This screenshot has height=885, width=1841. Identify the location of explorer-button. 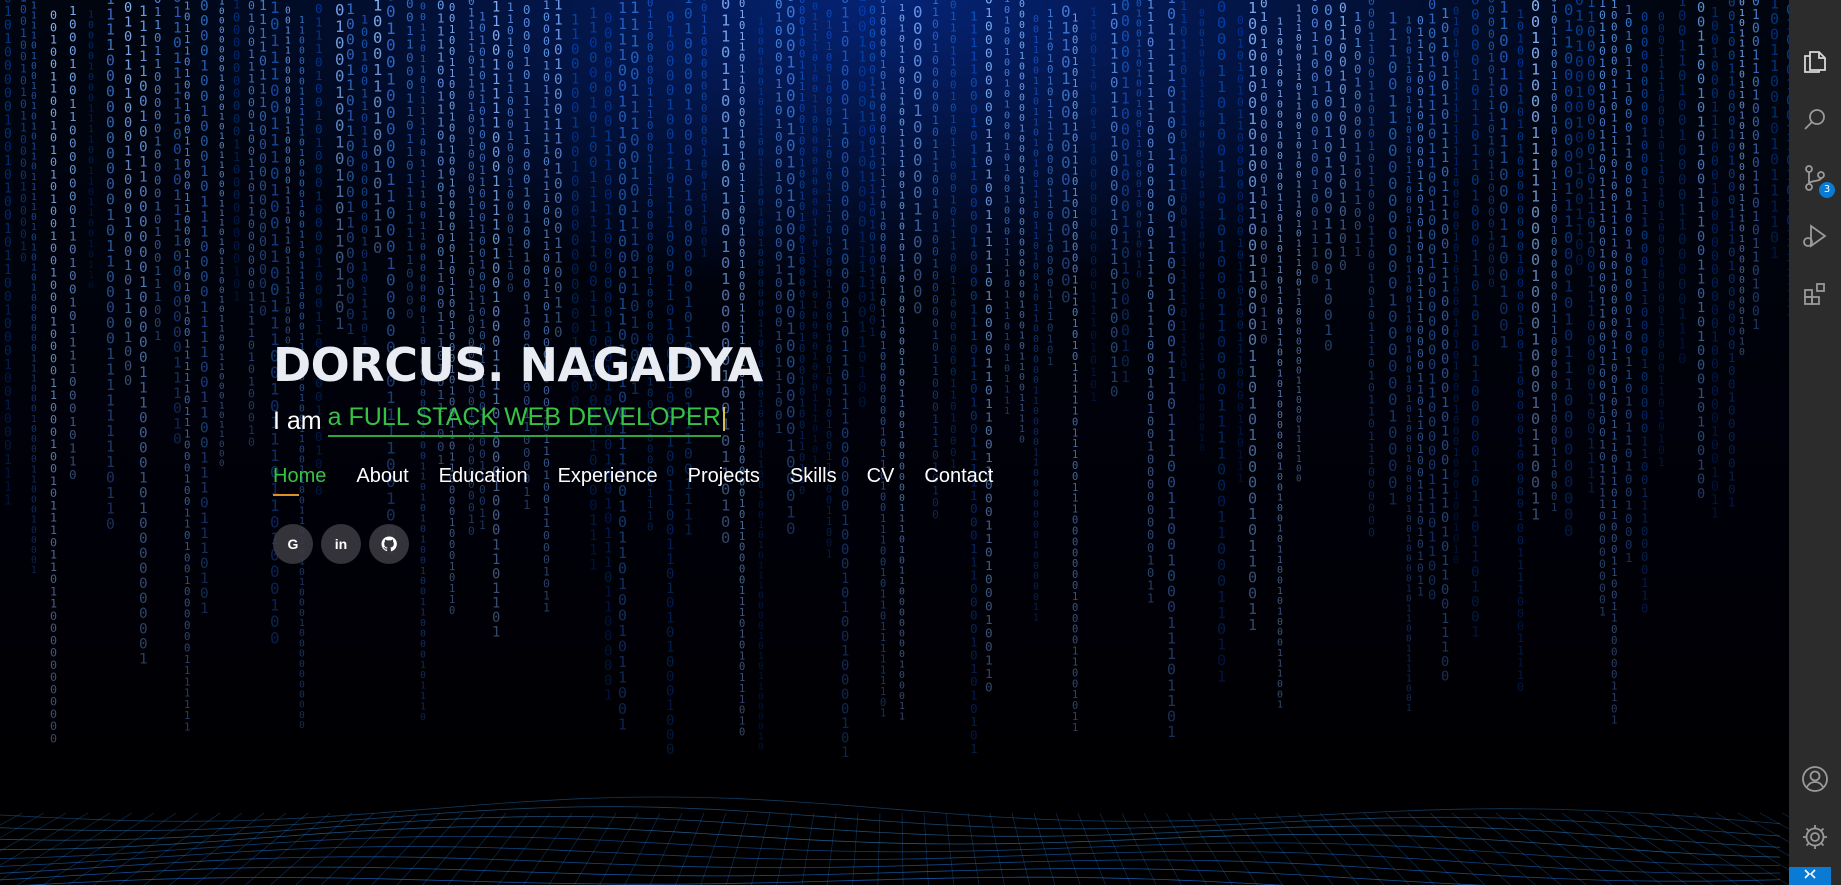
(1815, 62).